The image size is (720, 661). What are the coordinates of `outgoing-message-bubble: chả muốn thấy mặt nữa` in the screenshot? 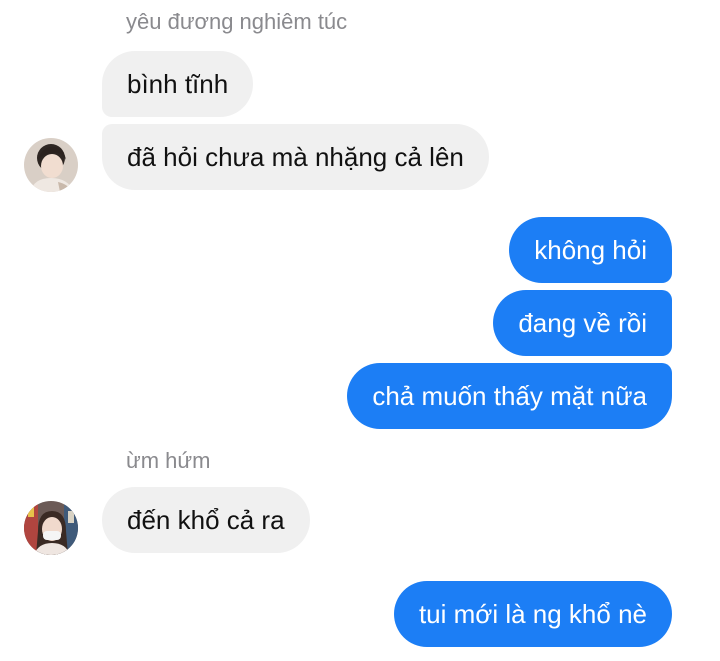 It's located at (509, 396).